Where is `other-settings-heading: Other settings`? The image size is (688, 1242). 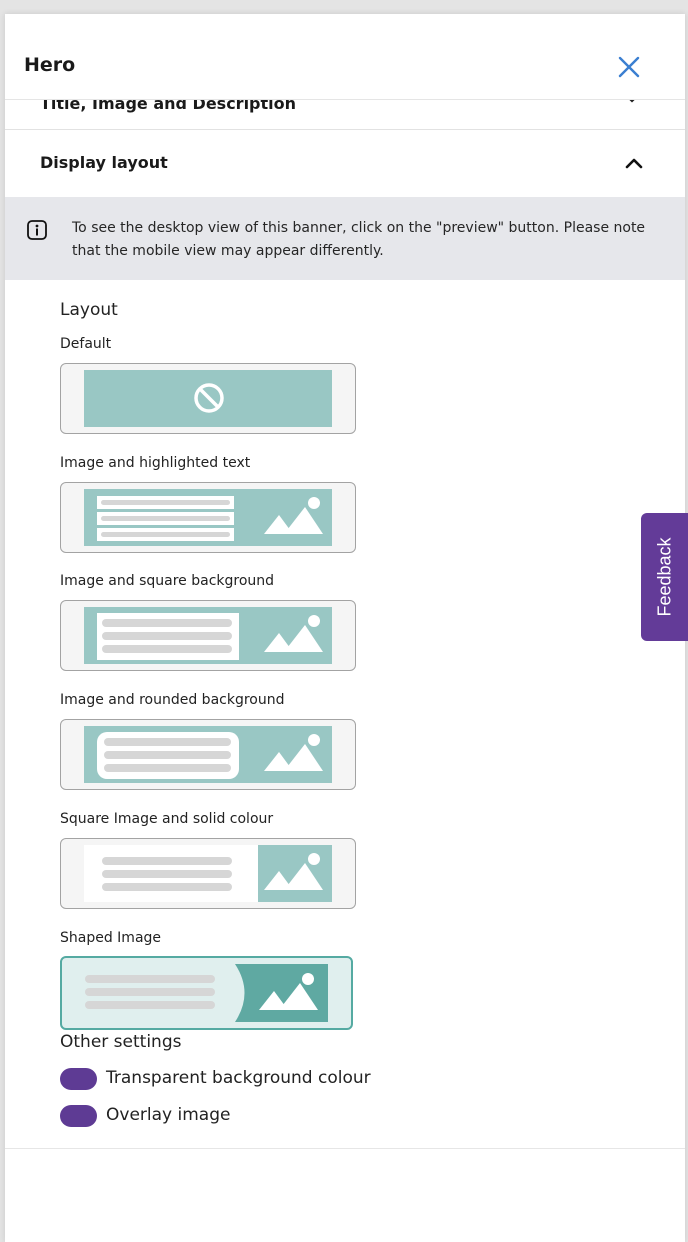 other-settings-heading: Other settings is located at coordinates (121, 1042).